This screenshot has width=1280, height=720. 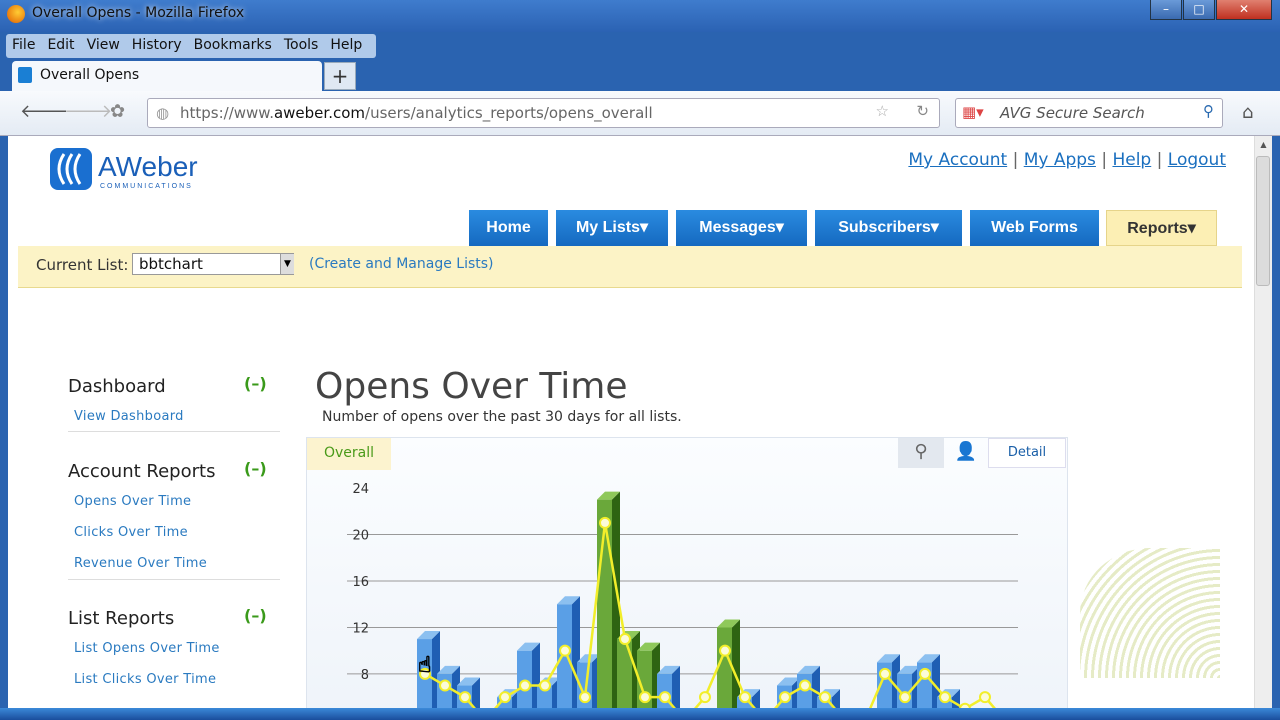 I want to click on scrollbar-thumb, so click(x=1263, y=221).